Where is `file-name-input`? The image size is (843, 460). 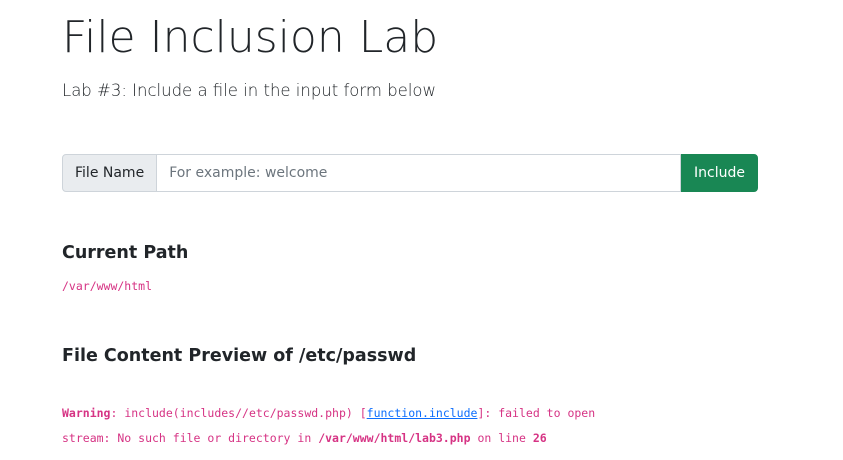 file-name-input is located at coordinates (419, 173).